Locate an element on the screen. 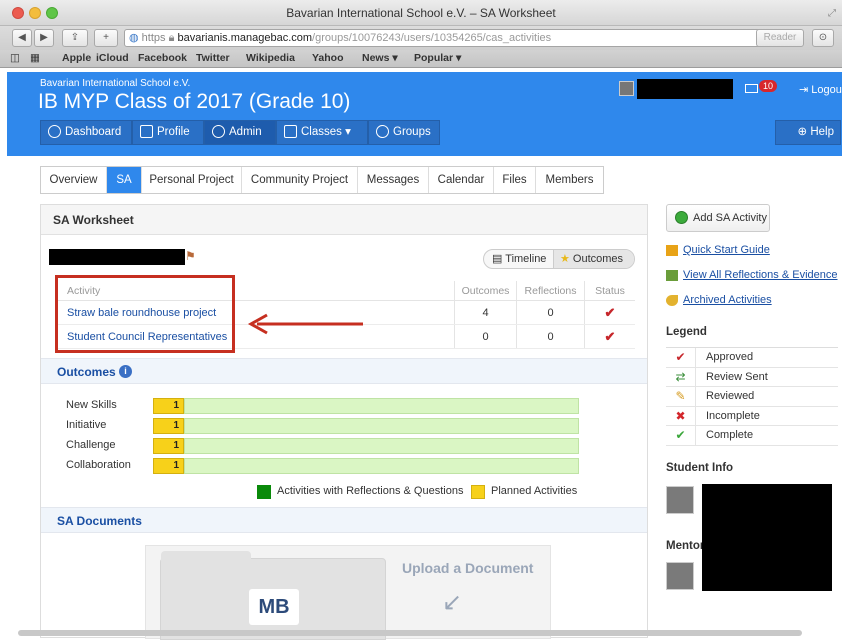  image-icon is located at coordinates (672, 275).